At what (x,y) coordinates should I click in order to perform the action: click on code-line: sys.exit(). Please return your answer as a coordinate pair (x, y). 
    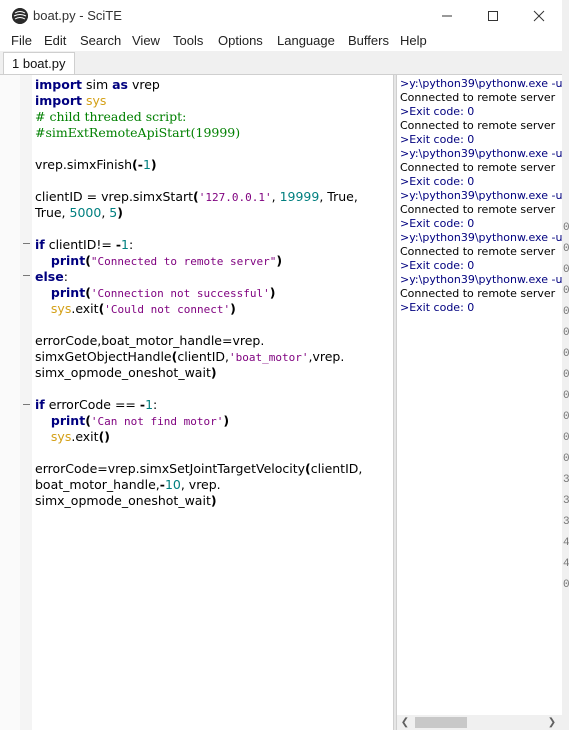
    Looking at the image, I should click on (210, 437).